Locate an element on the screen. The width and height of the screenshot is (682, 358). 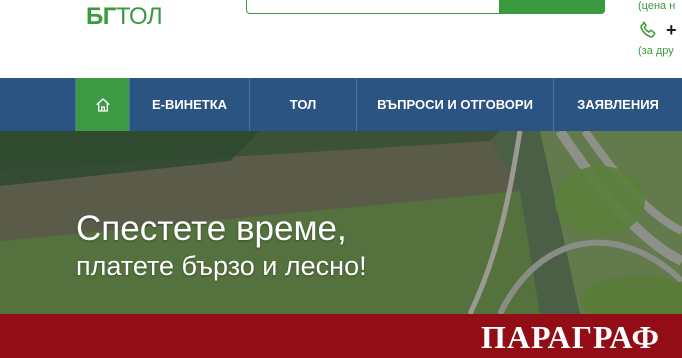
price-hint: (цена н is located at coordinates (657, 6).